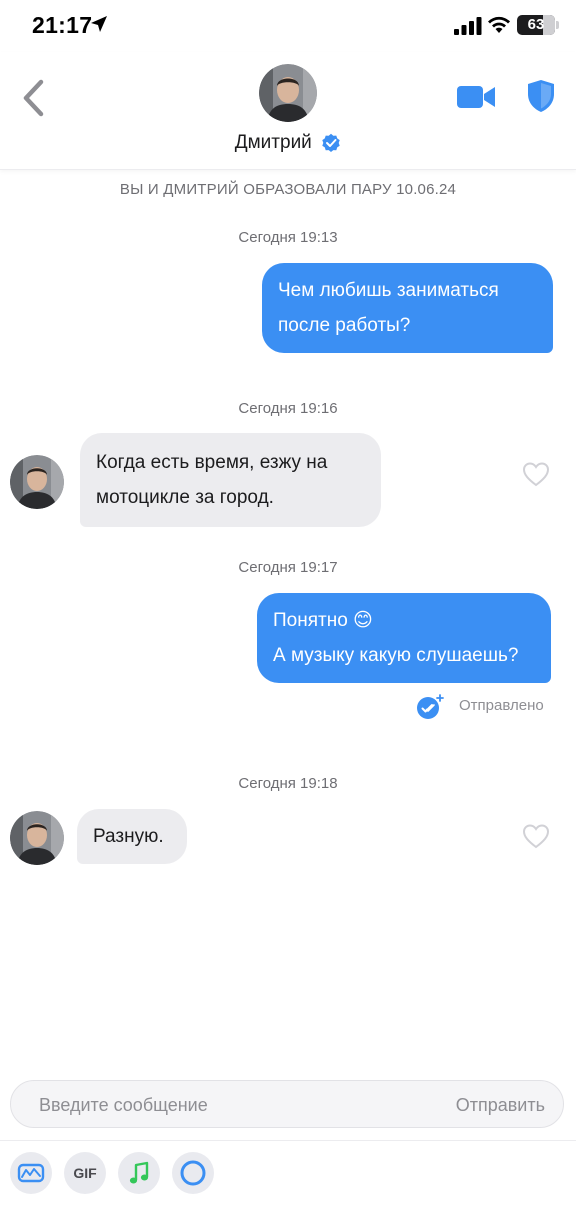 Image resolution: width=576 pixels, height=1226 pixels. I want to click on music-icon, so click(139, 1172).